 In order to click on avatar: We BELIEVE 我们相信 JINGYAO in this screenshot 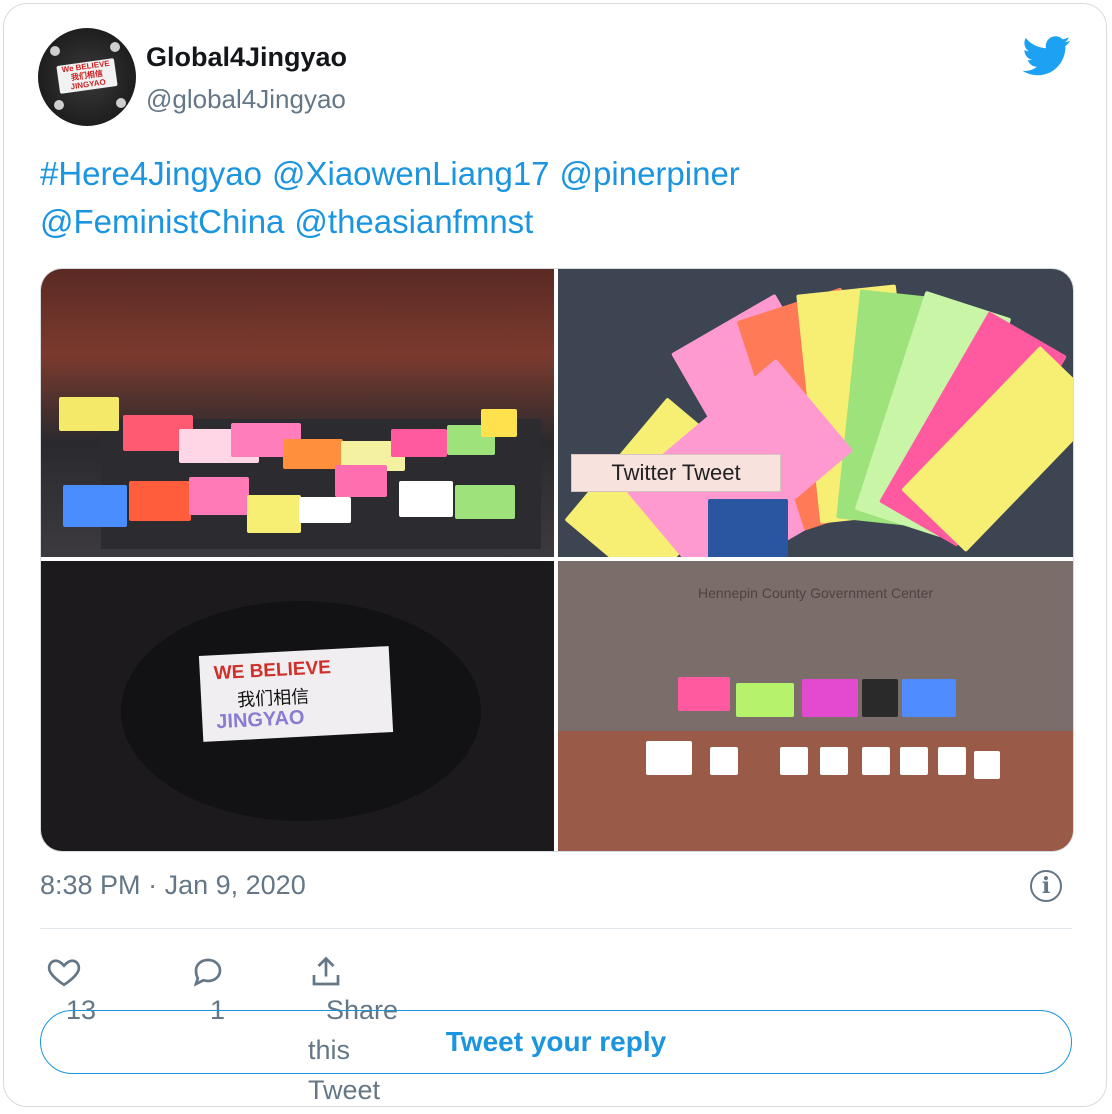, I will do `click(87, 77)`.